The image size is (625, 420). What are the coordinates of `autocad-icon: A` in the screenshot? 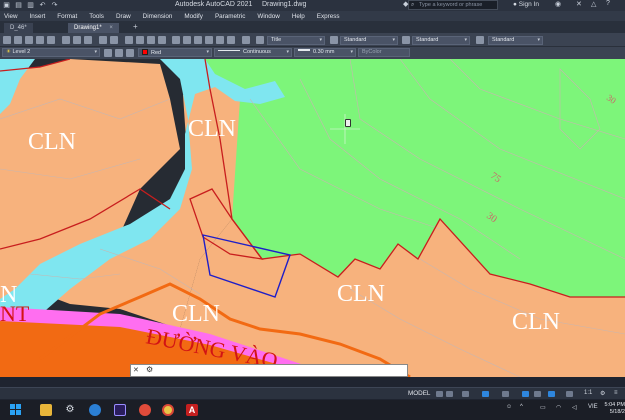 It's located at (192, 410).